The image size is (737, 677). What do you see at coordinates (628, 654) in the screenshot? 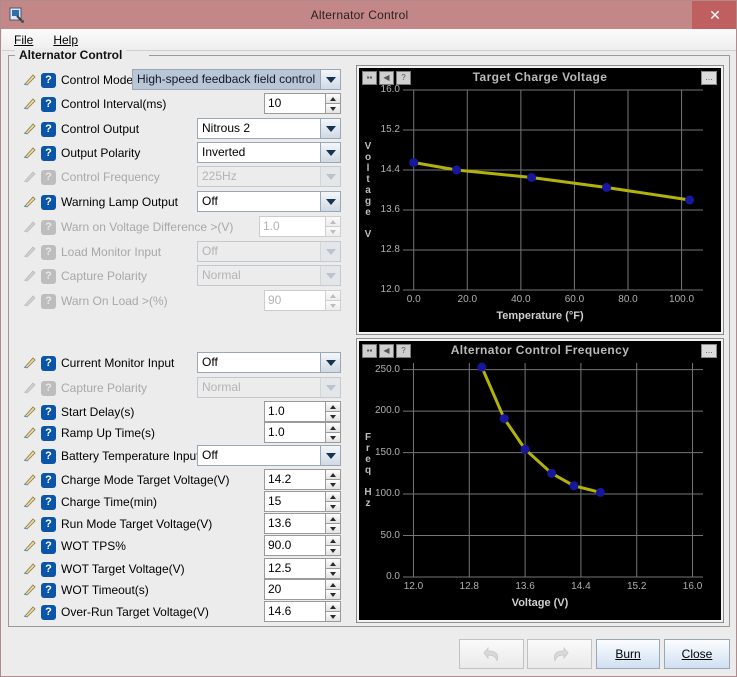
I see `burn-button: Burn` at bounding box center [628, 654].